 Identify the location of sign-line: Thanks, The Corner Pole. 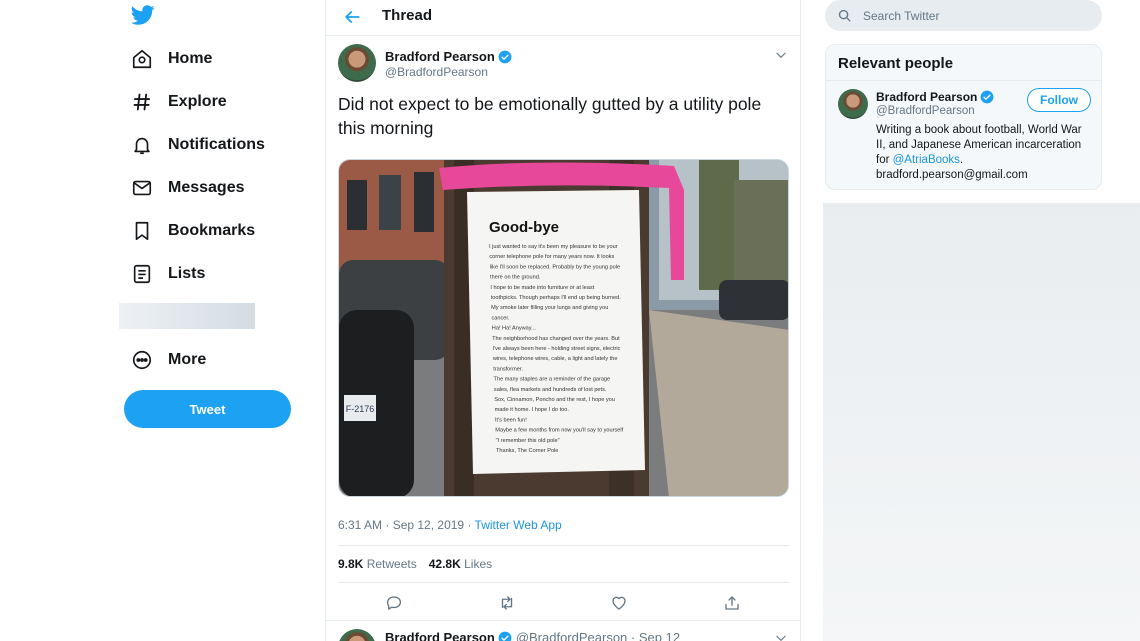
(527, 451).